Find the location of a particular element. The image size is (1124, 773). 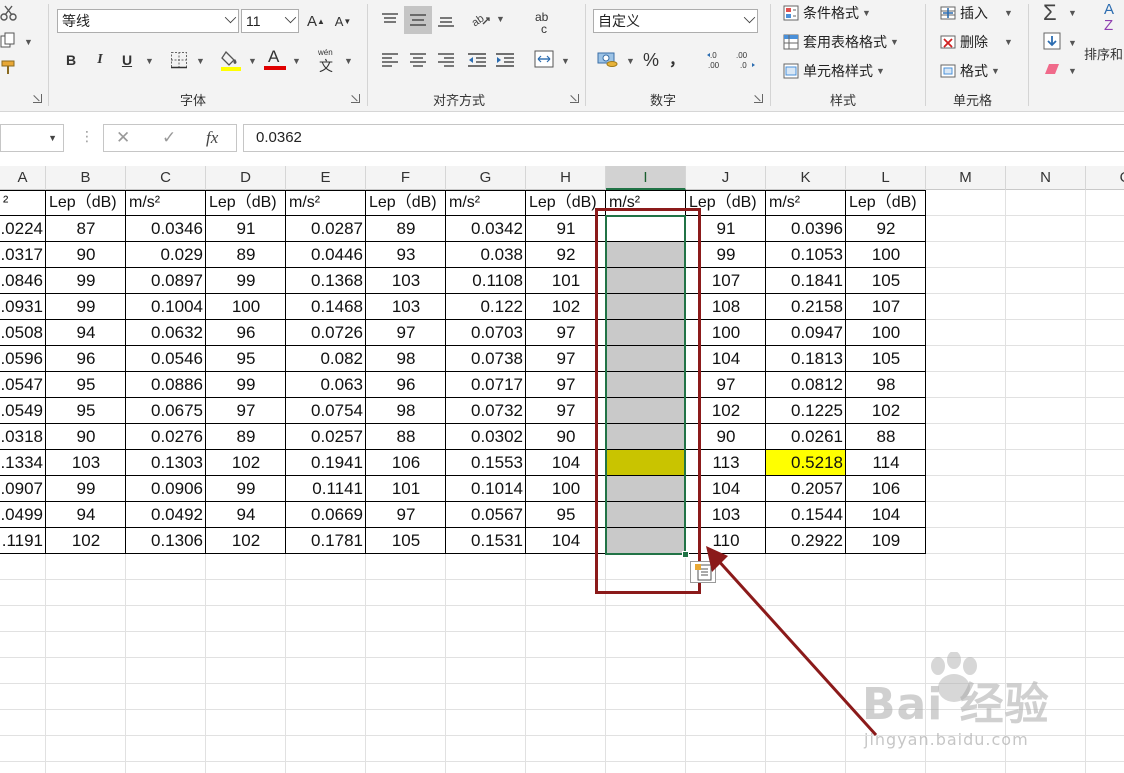

table-cell-k: 0.0947 is located at coordinates (806, 333).